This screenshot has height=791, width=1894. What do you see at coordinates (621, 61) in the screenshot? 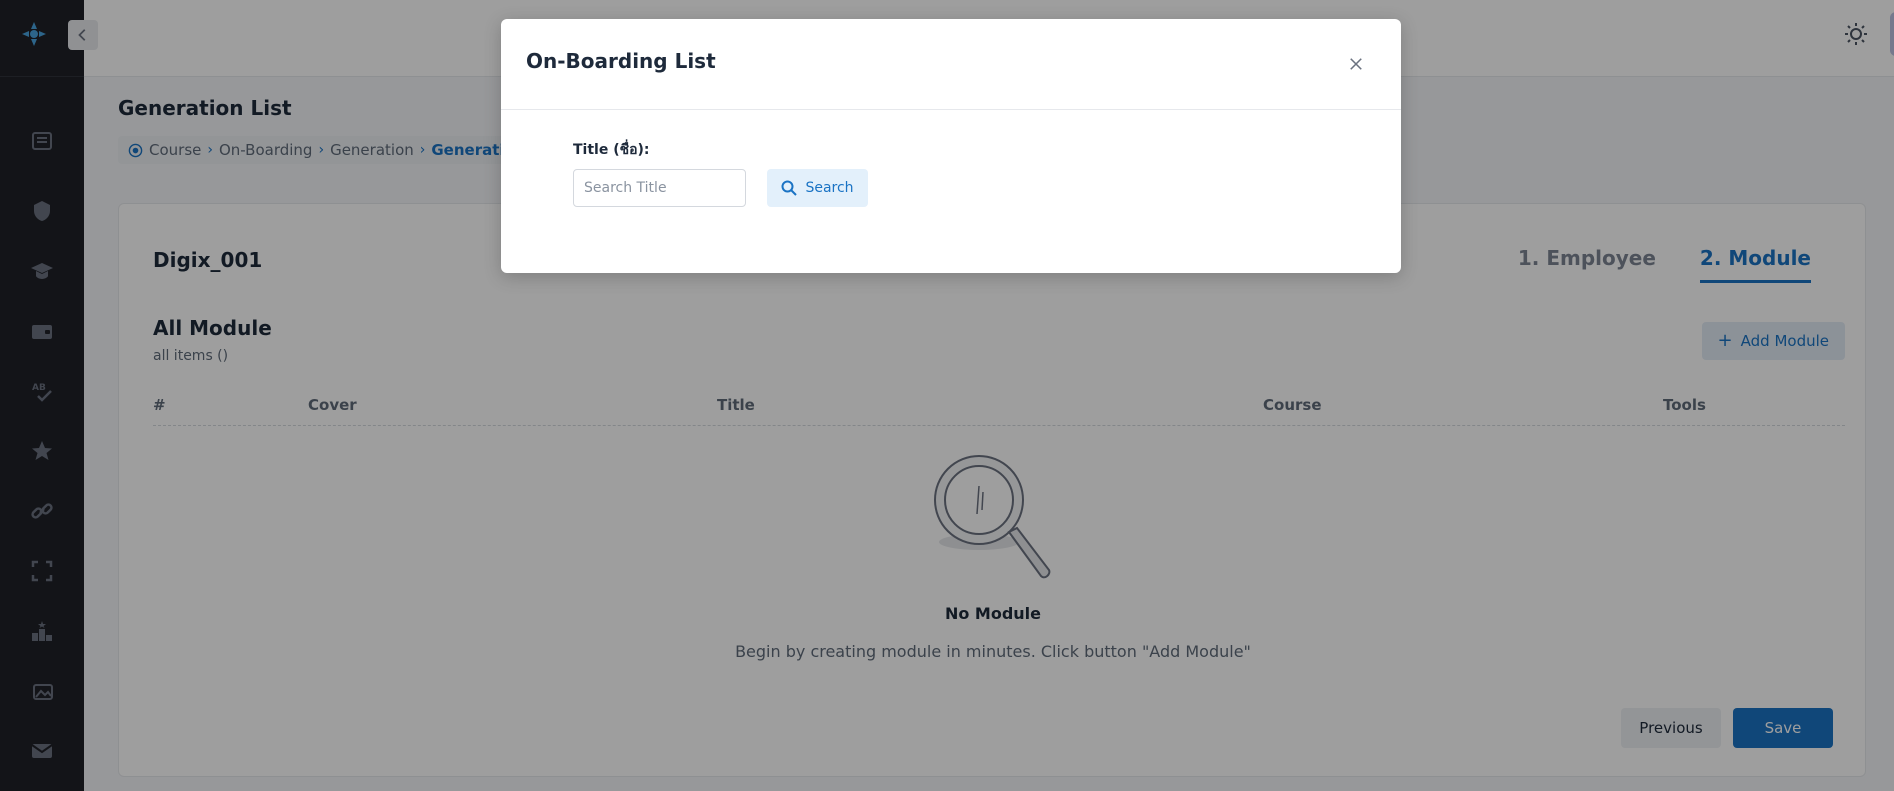
I see `modal-title: On-Boarding List` at bounding box center [621, 61].